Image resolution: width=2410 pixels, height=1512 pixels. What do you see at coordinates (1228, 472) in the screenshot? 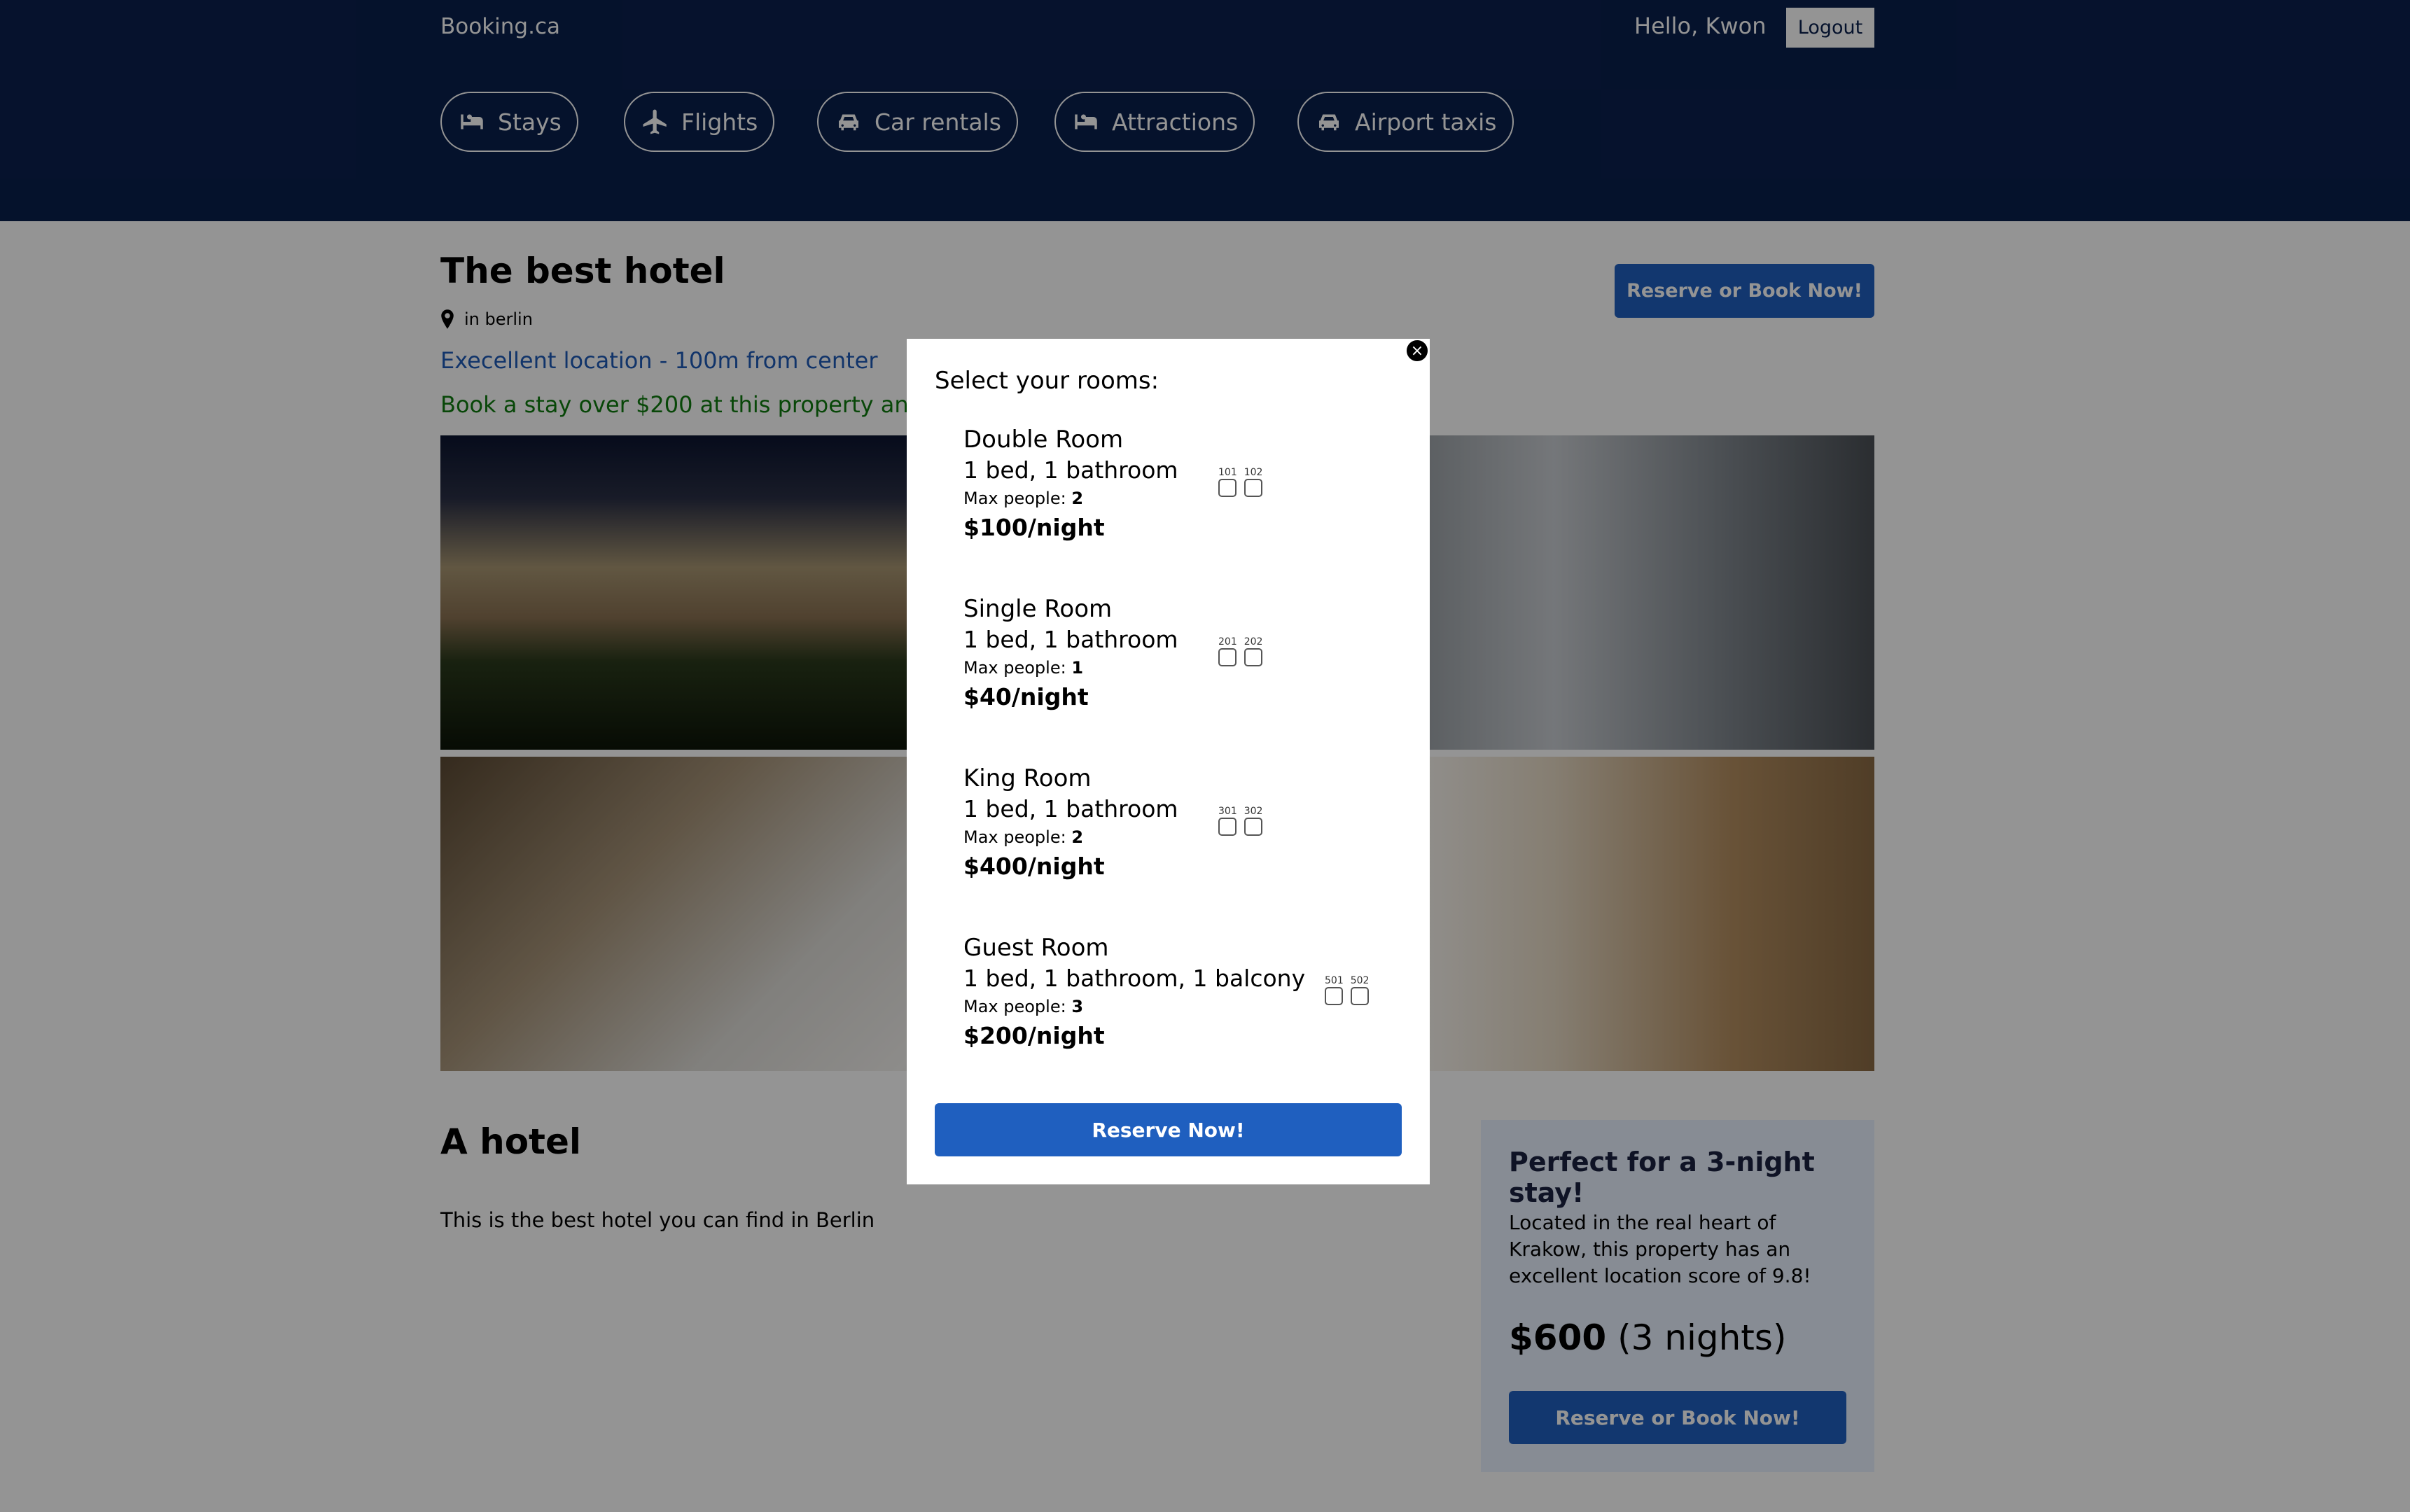
I see `room-number: 101` at bounding box center [1228, 472].